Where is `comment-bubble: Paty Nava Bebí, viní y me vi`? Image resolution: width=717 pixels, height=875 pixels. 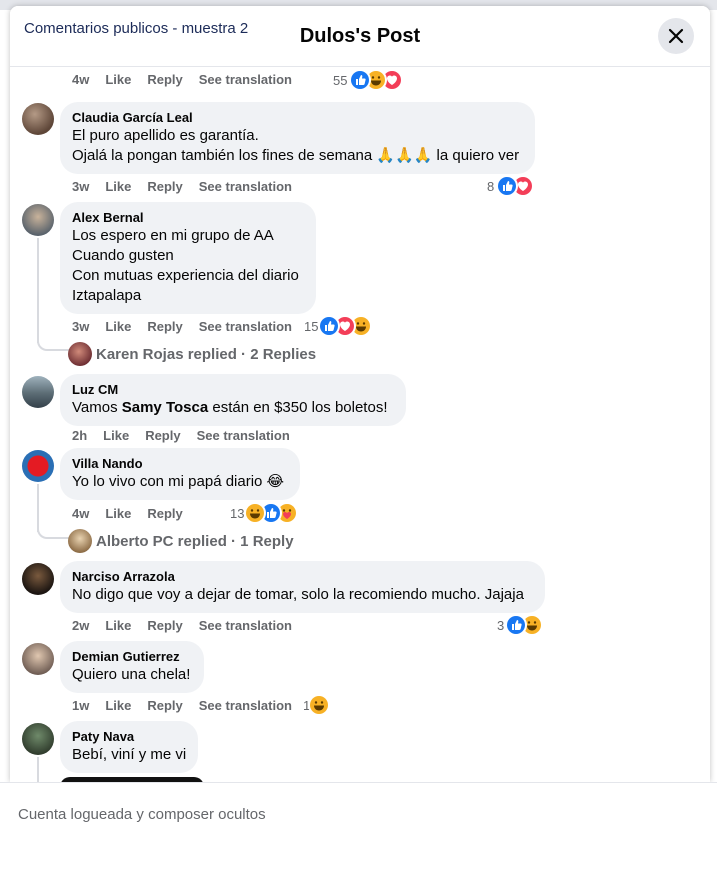
comment-bubble: Paty Nava Bebí, viní y me vi is located at coordinates (129, 747).